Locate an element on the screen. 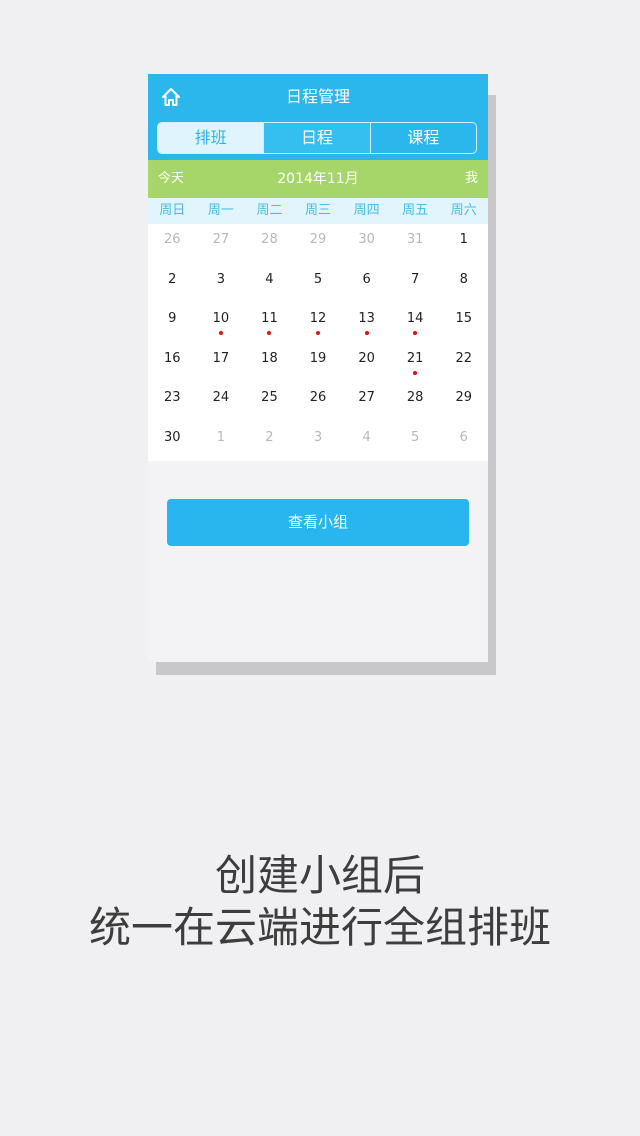 The width and height of the screenshot is (640, 1136). calendar-day: 7 is located at coordinates (415, 284).